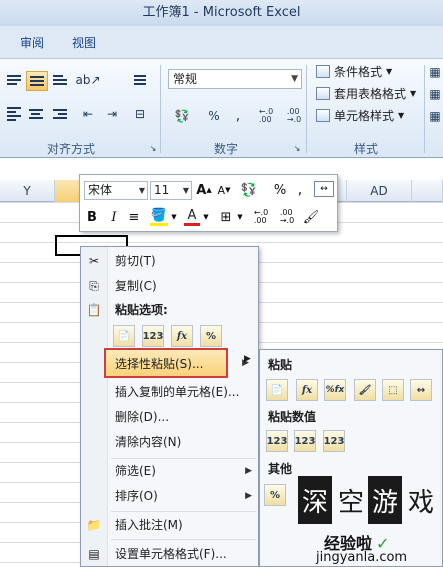  I want to click on watermark-char: 游, so click(385, 500).